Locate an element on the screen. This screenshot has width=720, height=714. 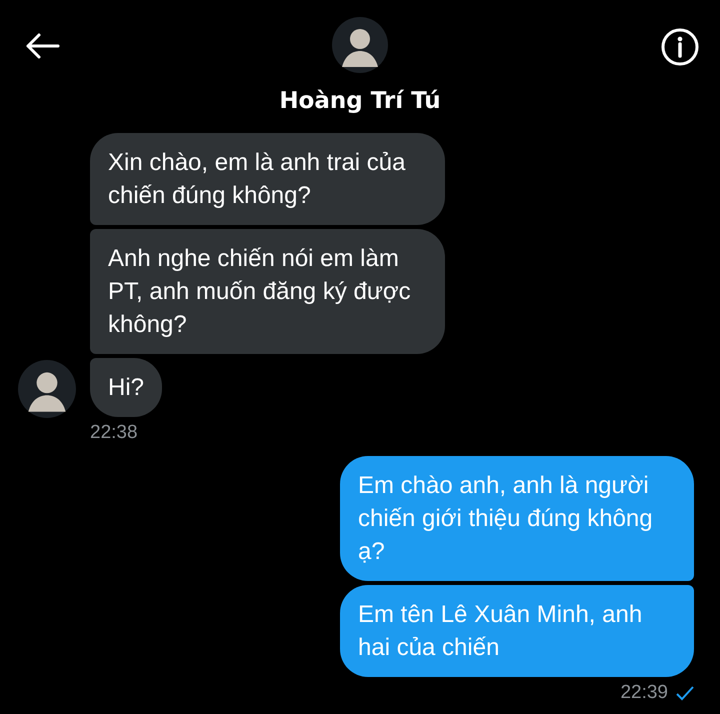
info-icon is located at coordinates (680, 47).